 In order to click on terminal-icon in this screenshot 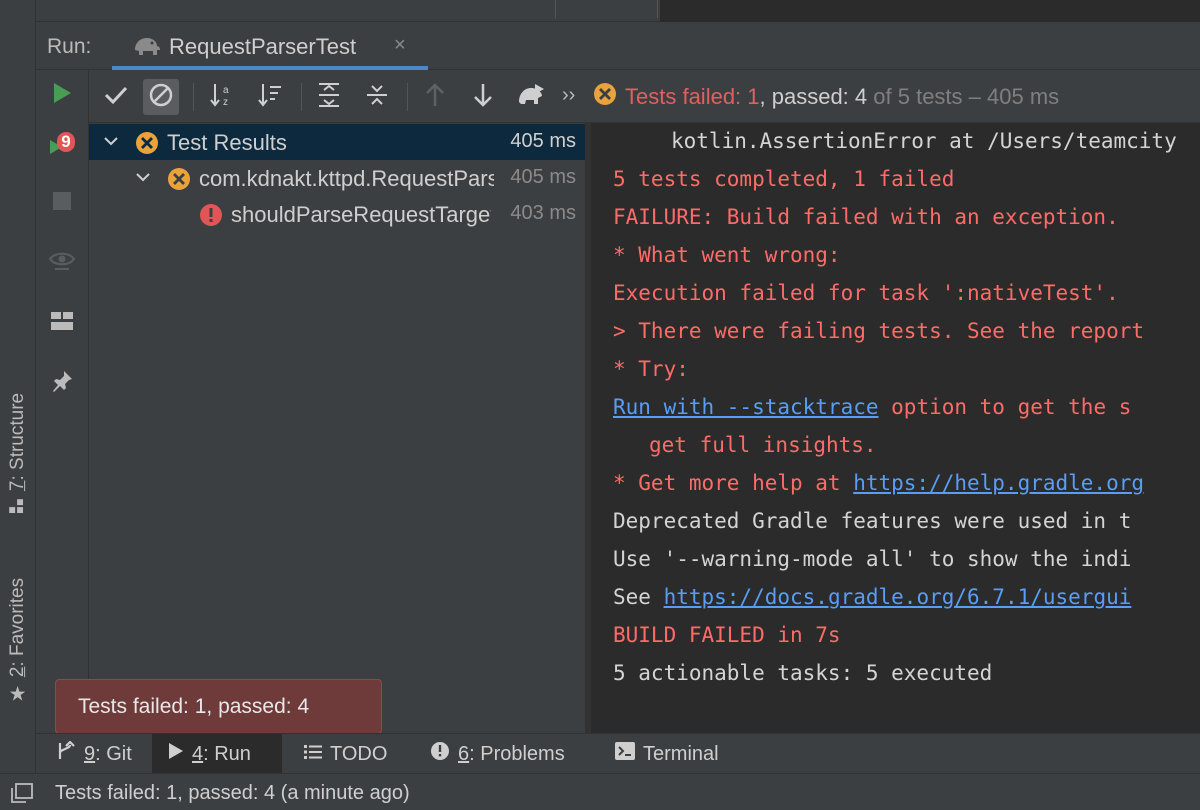, I will do `click(625, 754)`.